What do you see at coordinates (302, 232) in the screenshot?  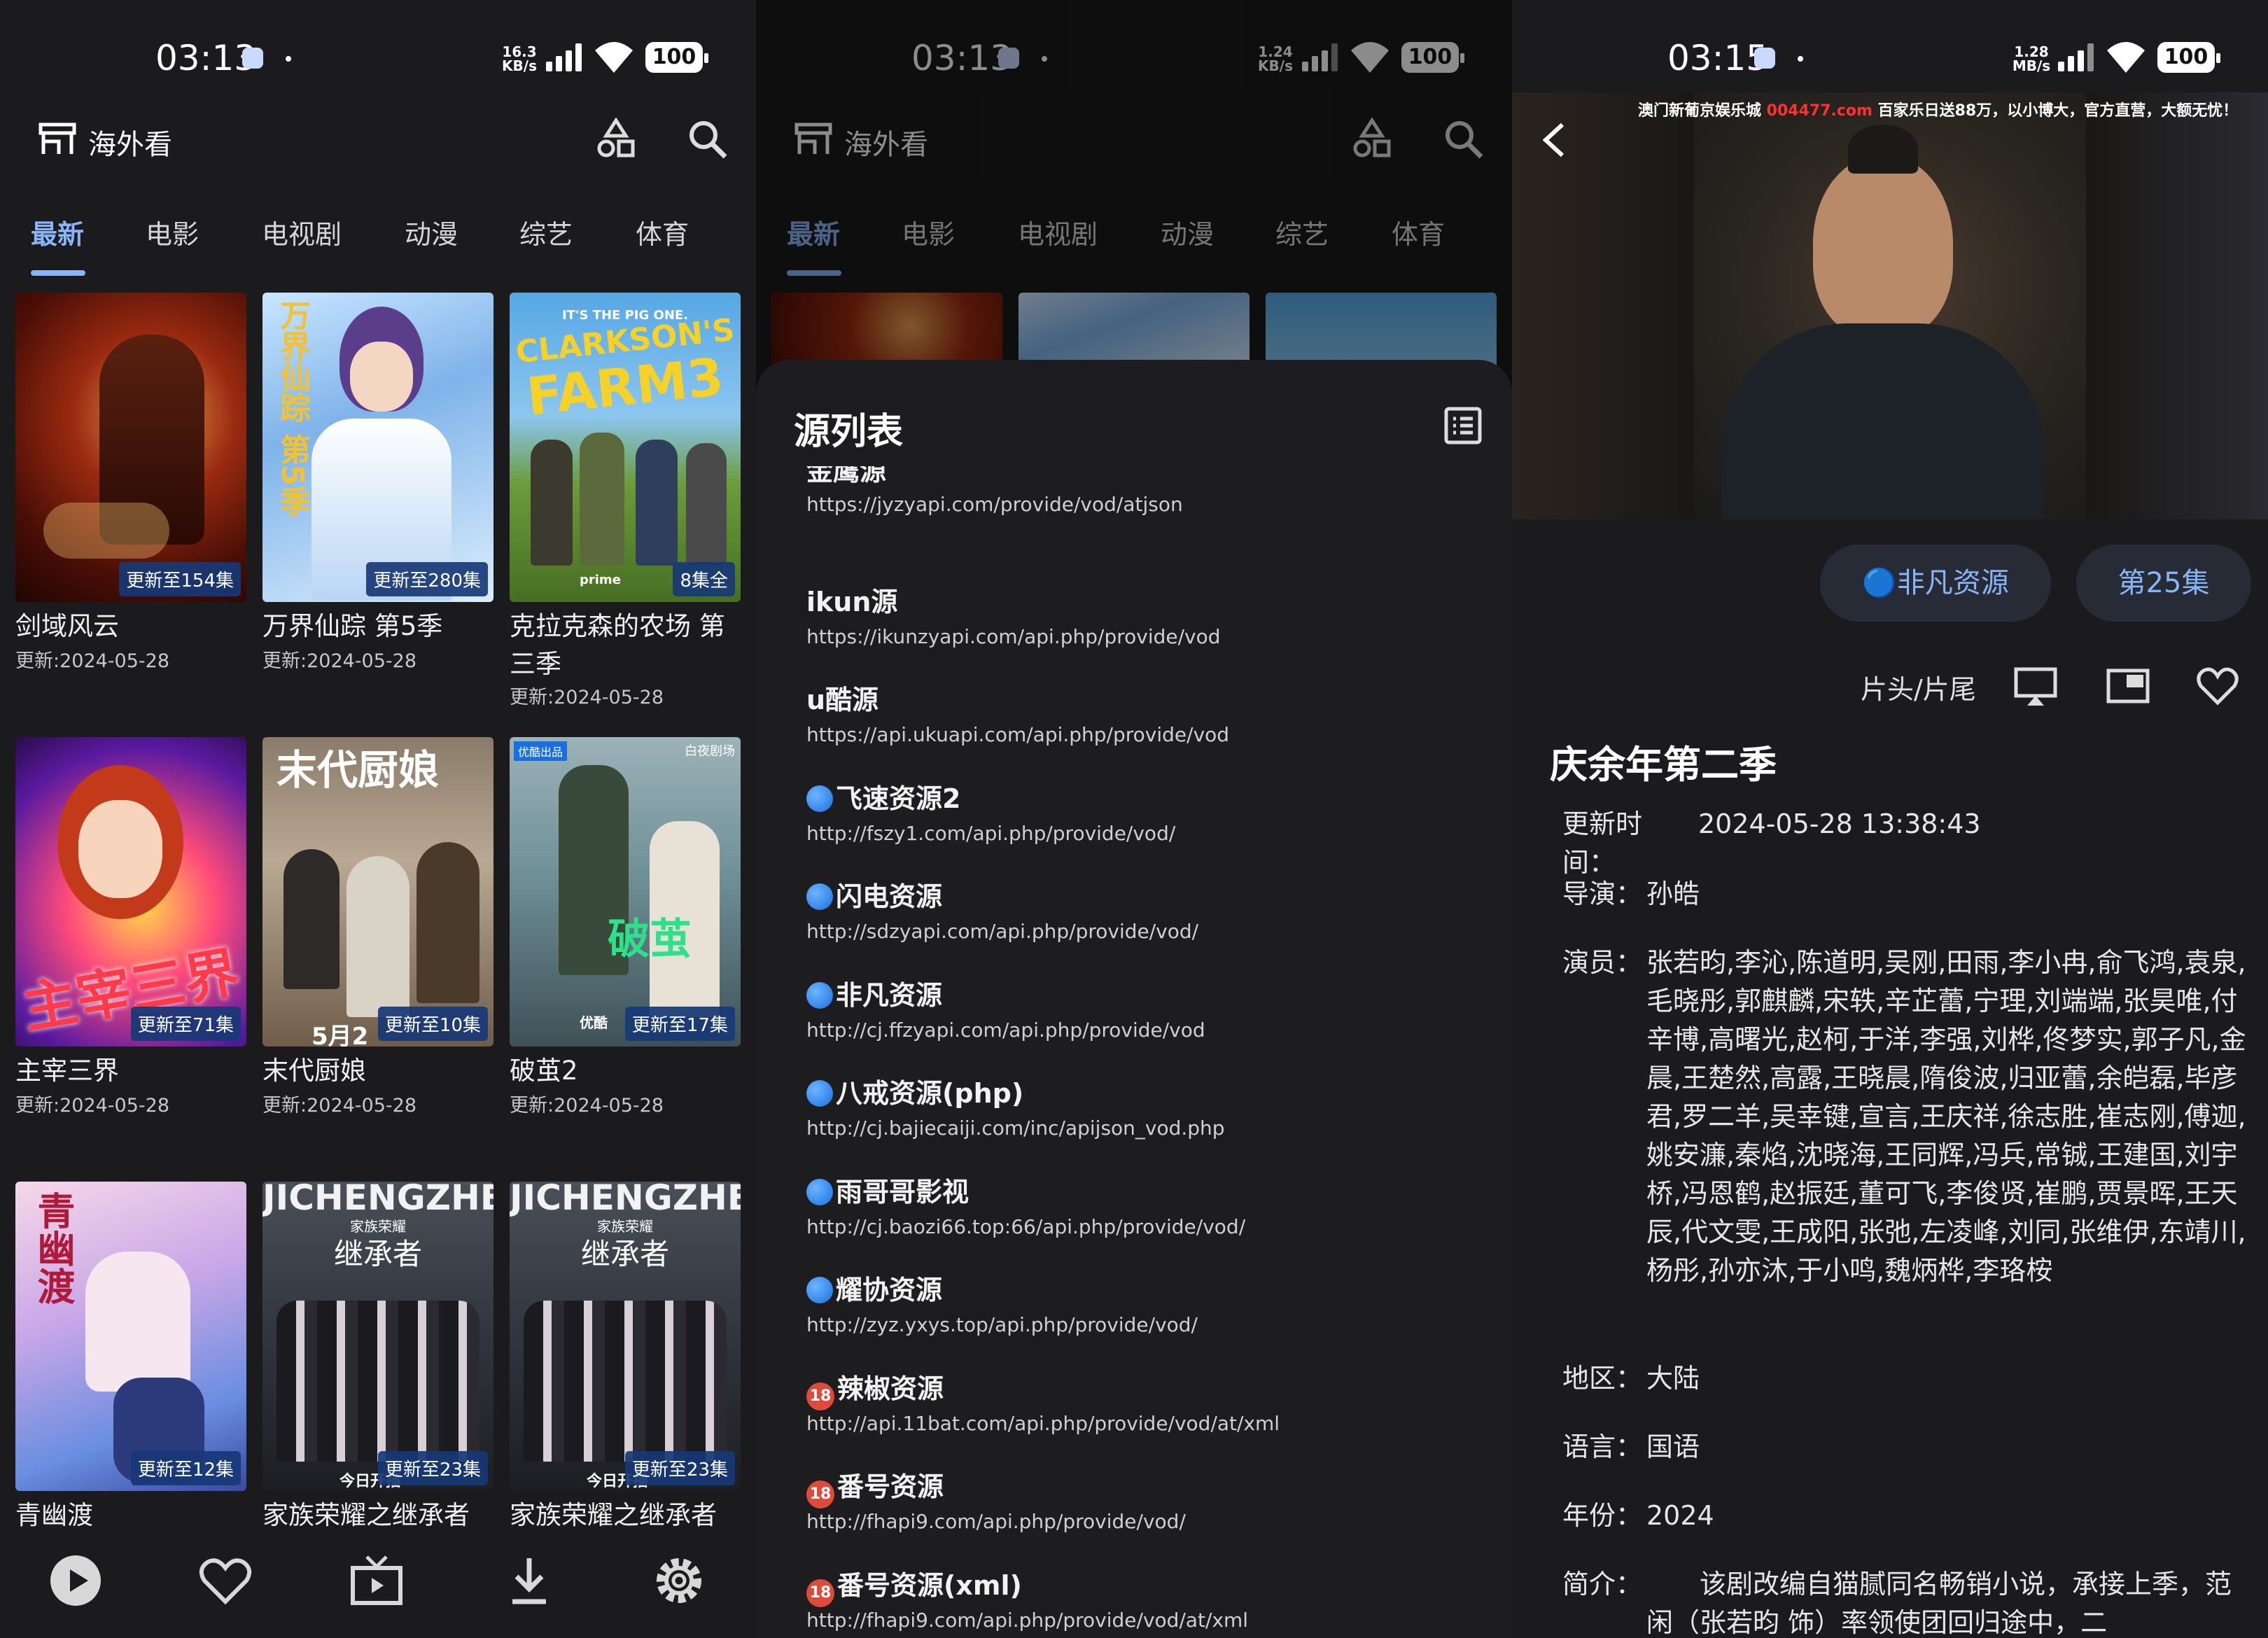 I see `tab-tv: 电视剧` at bounding box center [302, 232].